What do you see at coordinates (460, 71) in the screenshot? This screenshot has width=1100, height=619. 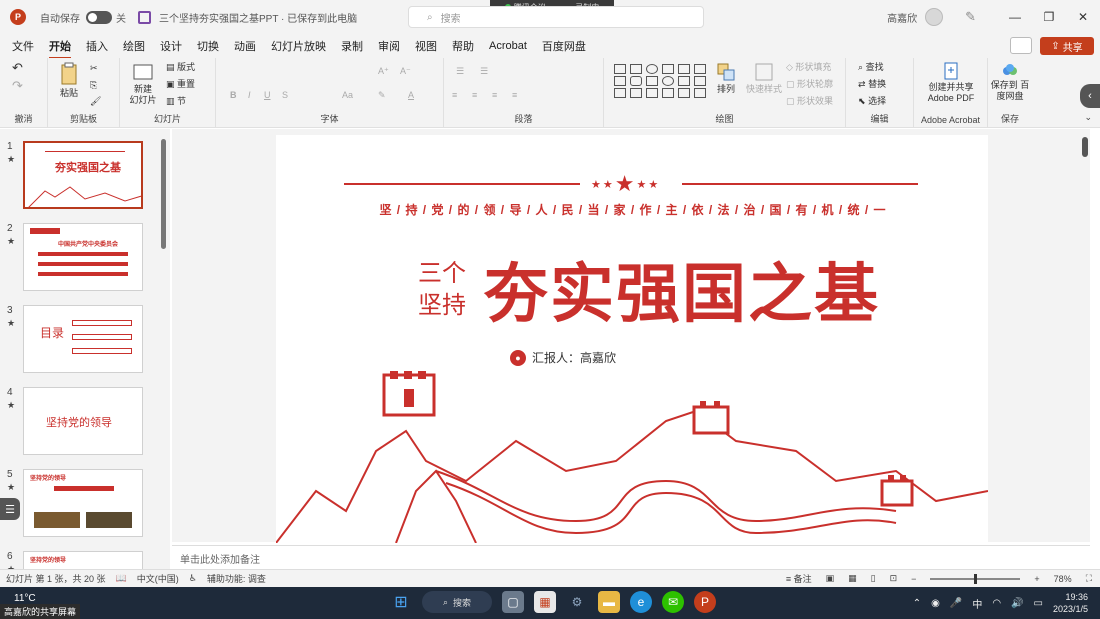 I see `bullets-icon: ☰` at bounding box center [460, 71].